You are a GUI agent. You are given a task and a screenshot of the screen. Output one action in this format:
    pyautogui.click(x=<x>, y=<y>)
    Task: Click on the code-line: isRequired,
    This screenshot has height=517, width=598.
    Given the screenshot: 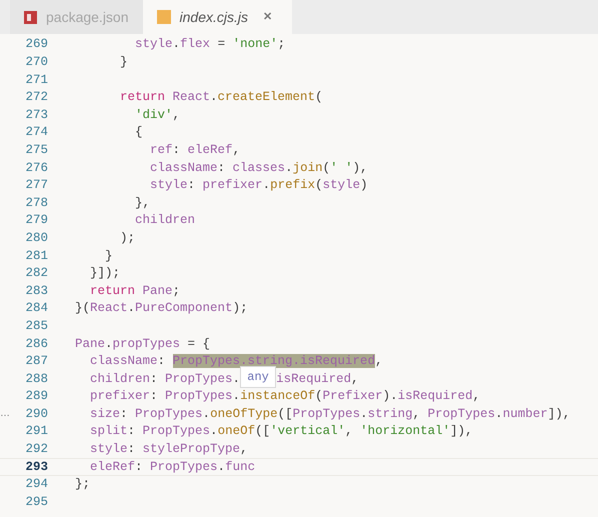 What is the action you would take?
    pyautogui.click(x=317, y=379)
    